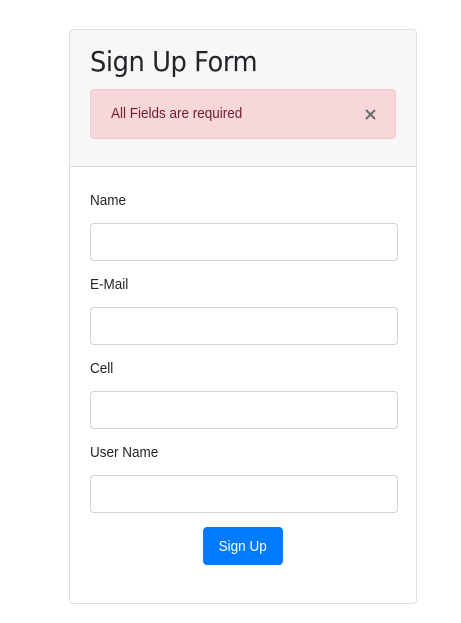 The image size is (461, 623). I want to click on name-label: Name, so click(108, 200).